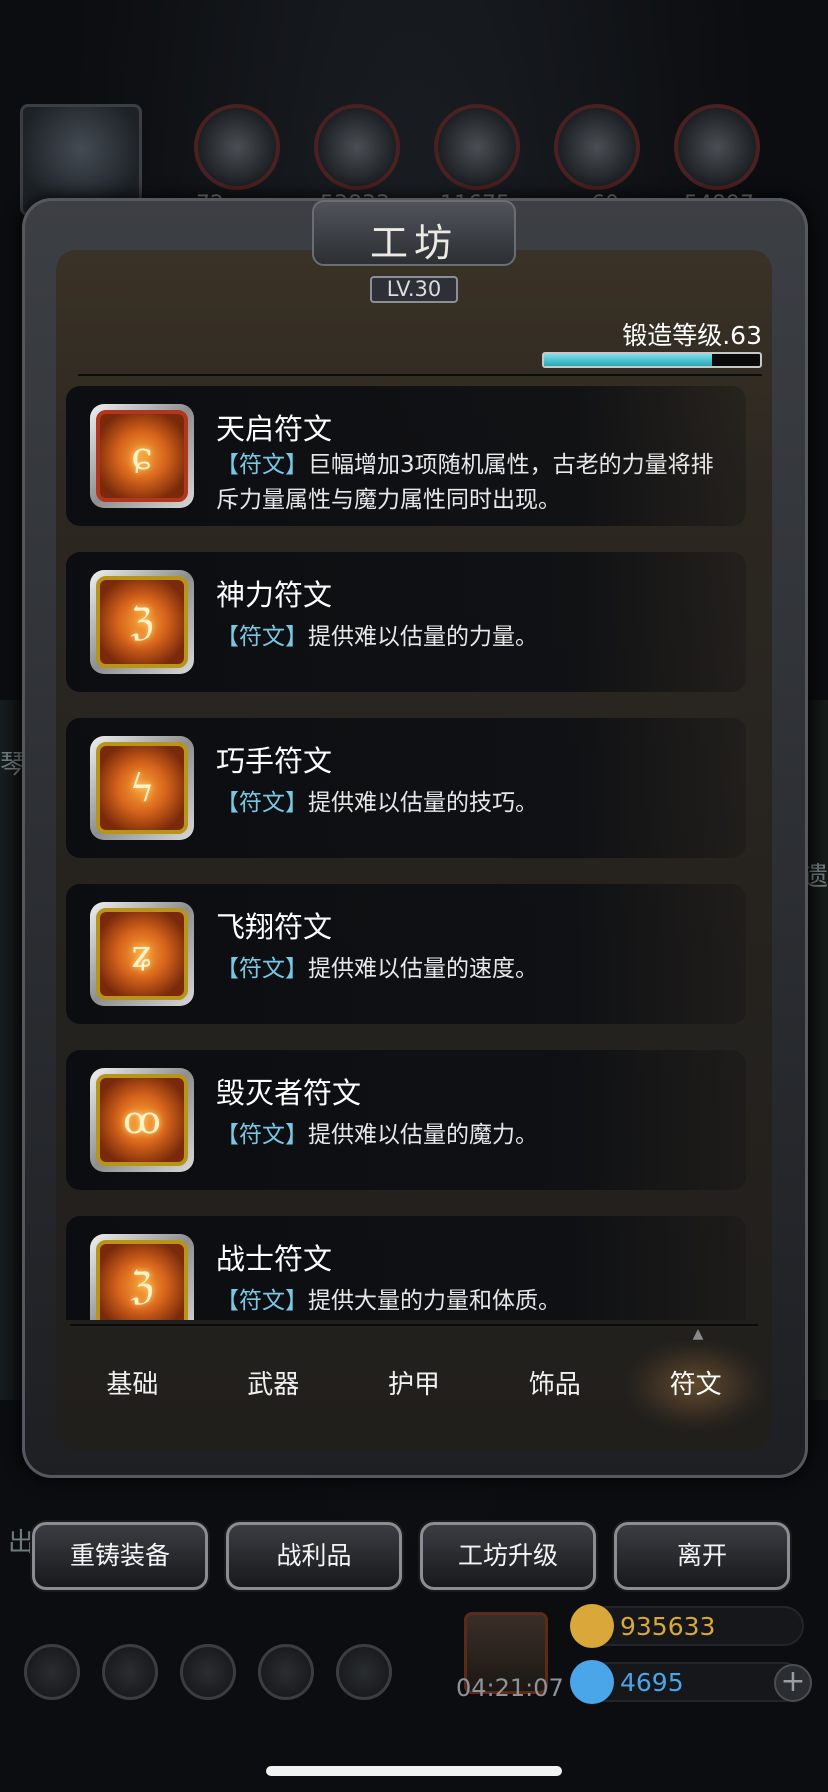 The image size is (828, 1792). Describe the element at coordinates (273, 1385) in the screenshot. I see `tab-weapon: 武器` at that location.